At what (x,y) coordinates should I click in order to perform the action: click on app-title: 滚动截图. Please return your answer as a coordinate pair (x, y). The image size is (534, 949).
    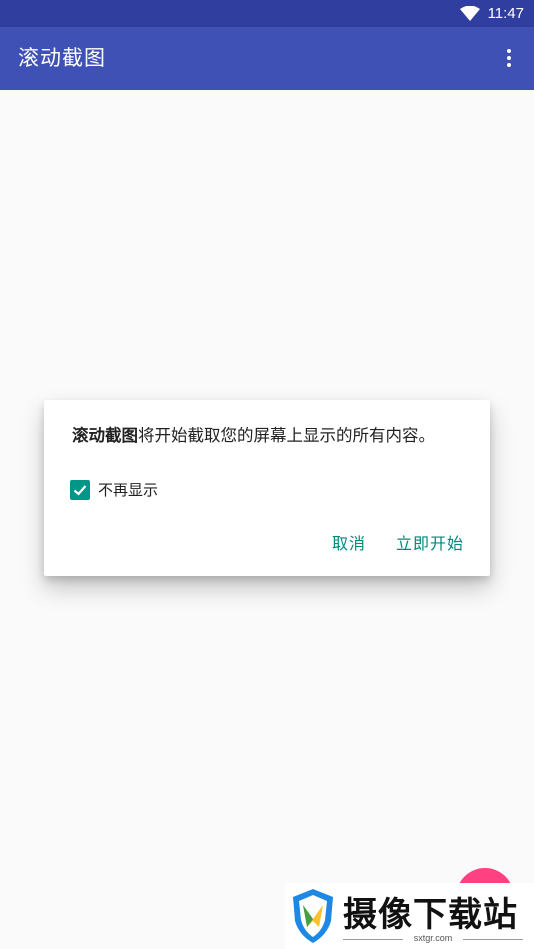
    Looking at the image, I should click on (62, 58).